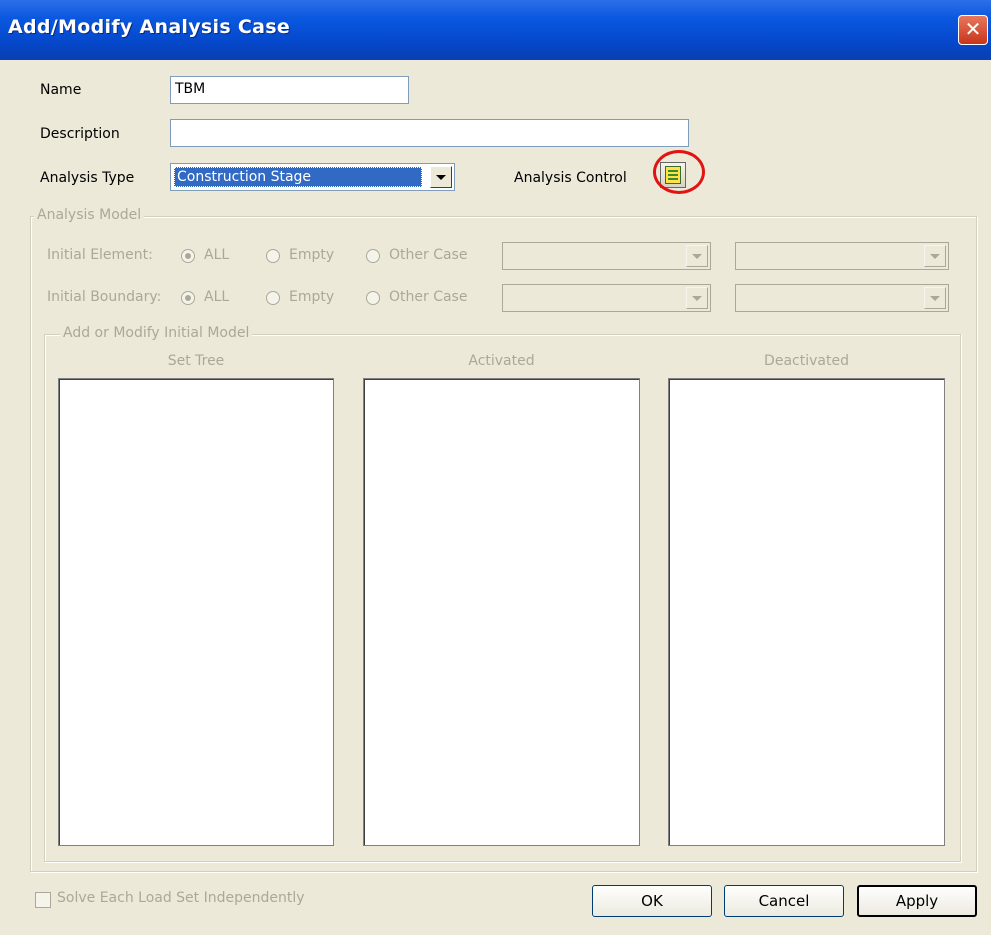  What do you see at coordinates (181, 898) in the screenshot?
I see `solve-independently-label: Solve Each Load Set Independently` at bounding box center [181, 898].